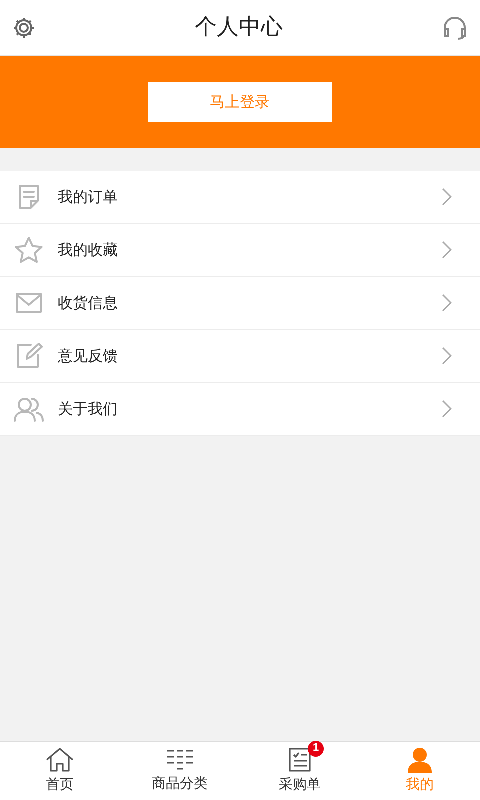 The image size is (480, 800). What do you see at coordinates (240, 409) in the screenshot?
I see `menu-item: 关于我们` at bounding box center [240, 409].